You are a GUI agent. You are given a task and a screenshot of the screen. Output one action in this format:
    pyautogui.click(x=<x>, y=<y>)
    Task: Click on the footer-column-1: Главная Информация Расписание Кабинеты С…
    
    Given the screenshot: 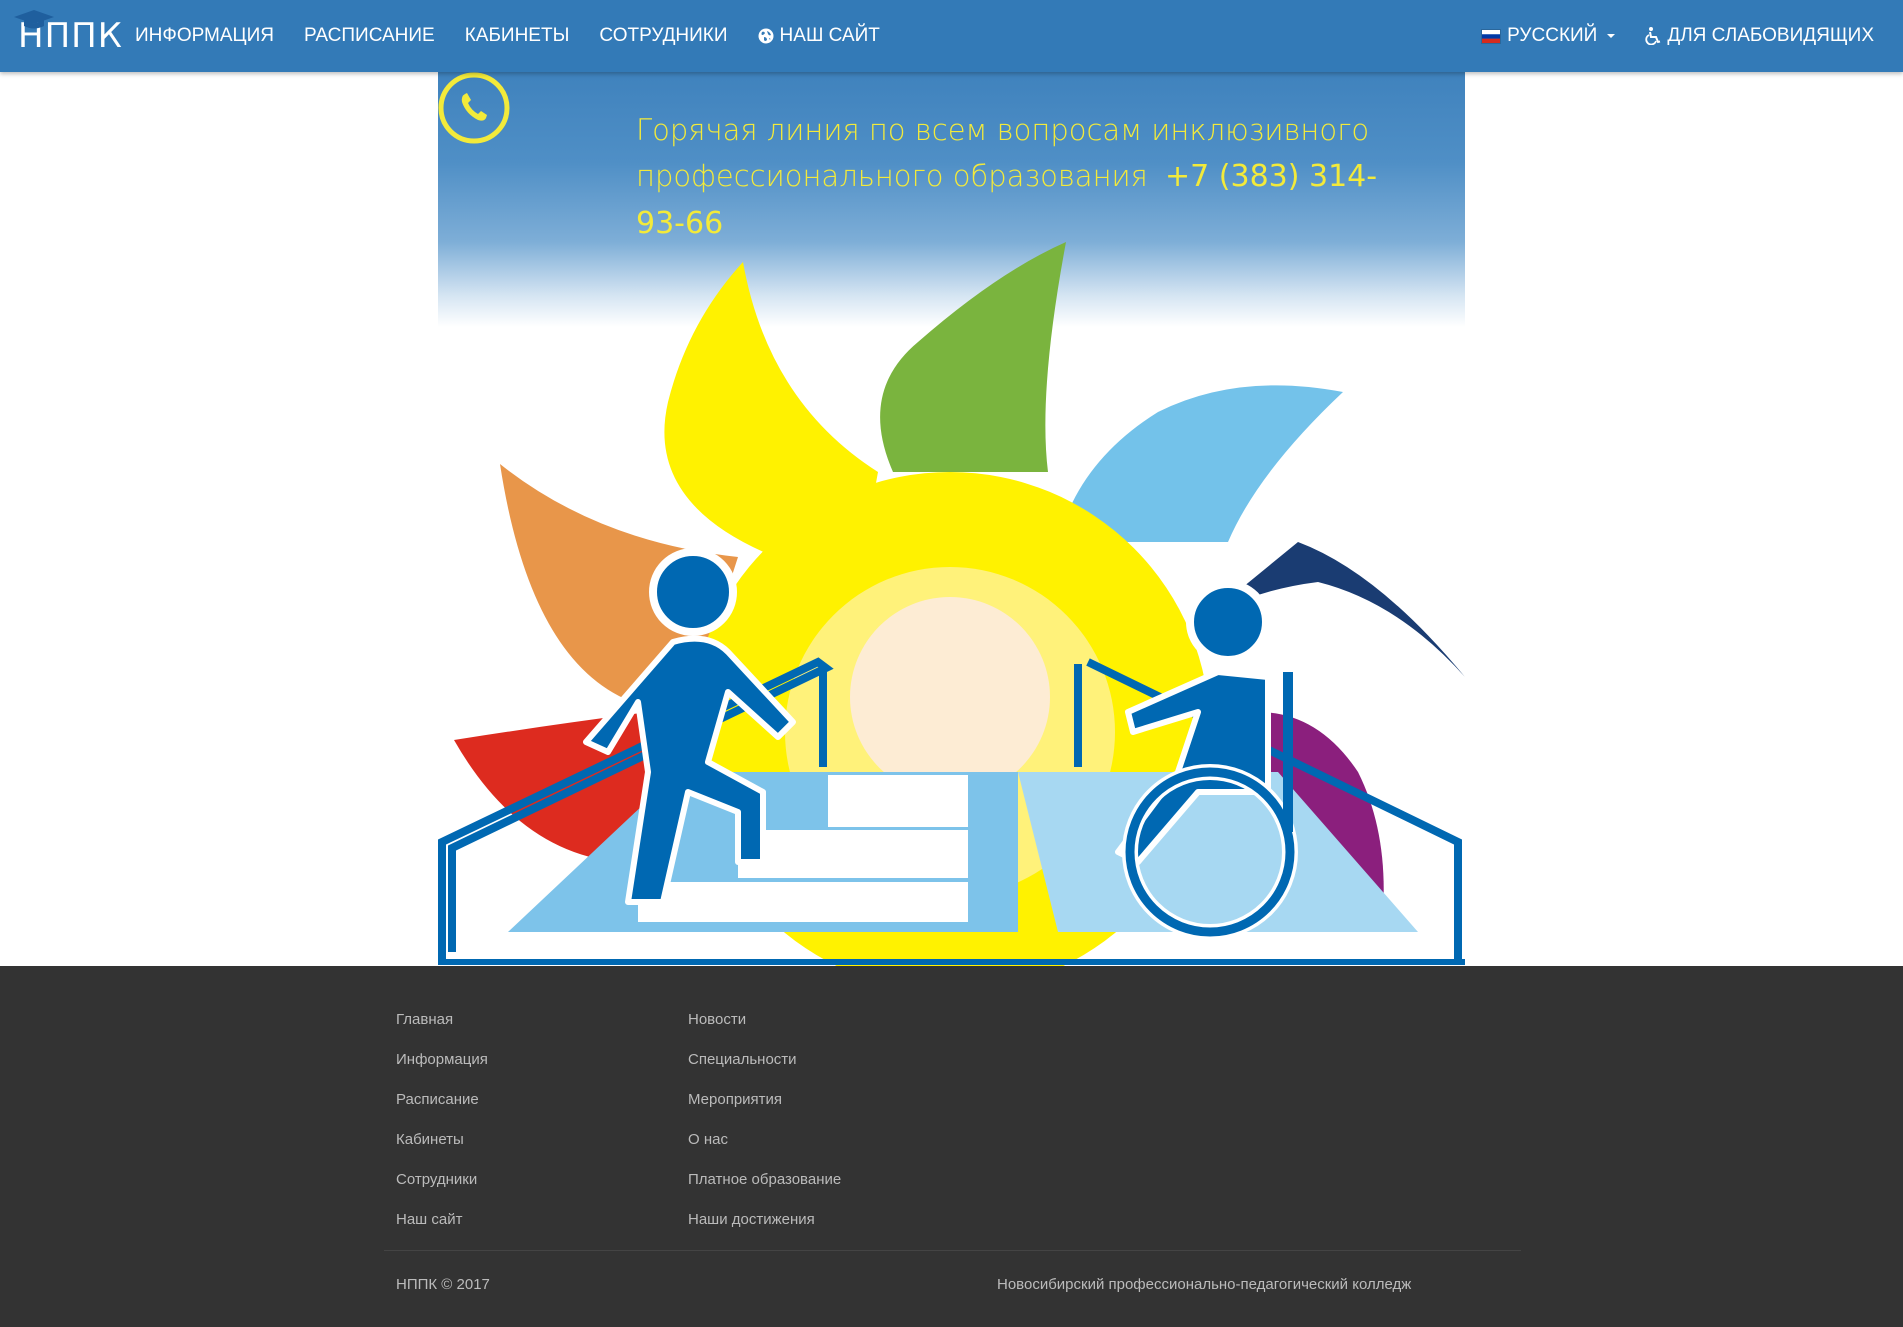 What is the action you would take?
    pyautogui.click(x=442, y=1120)
    